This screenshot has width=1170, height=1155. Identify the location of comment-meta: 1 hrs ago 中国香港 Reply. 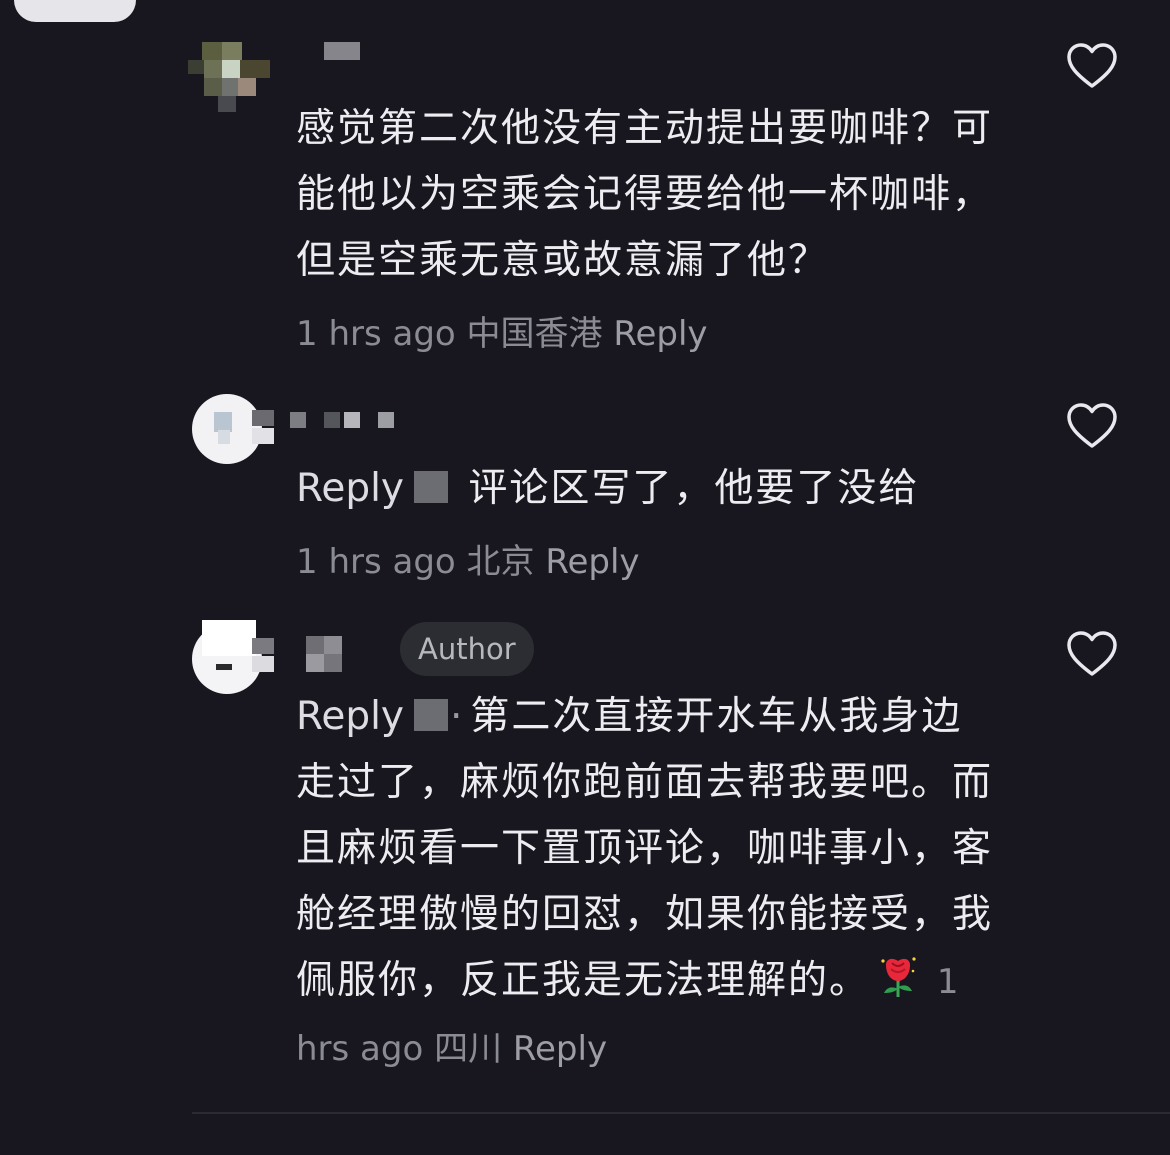
(502, 330).